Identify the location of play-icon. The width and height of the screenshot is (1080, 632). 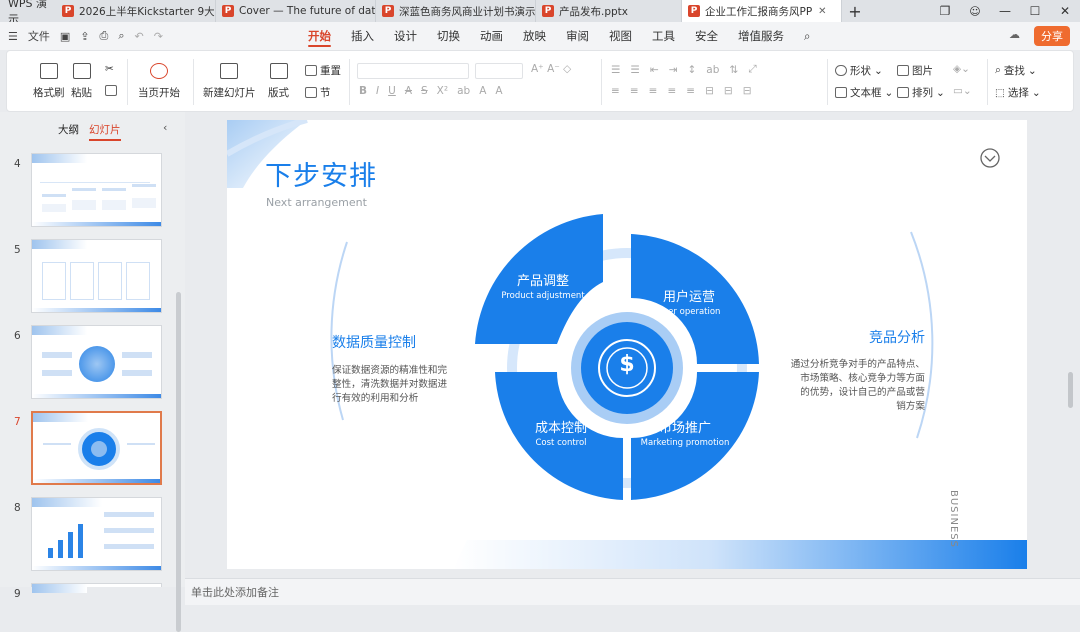
(159, 71).